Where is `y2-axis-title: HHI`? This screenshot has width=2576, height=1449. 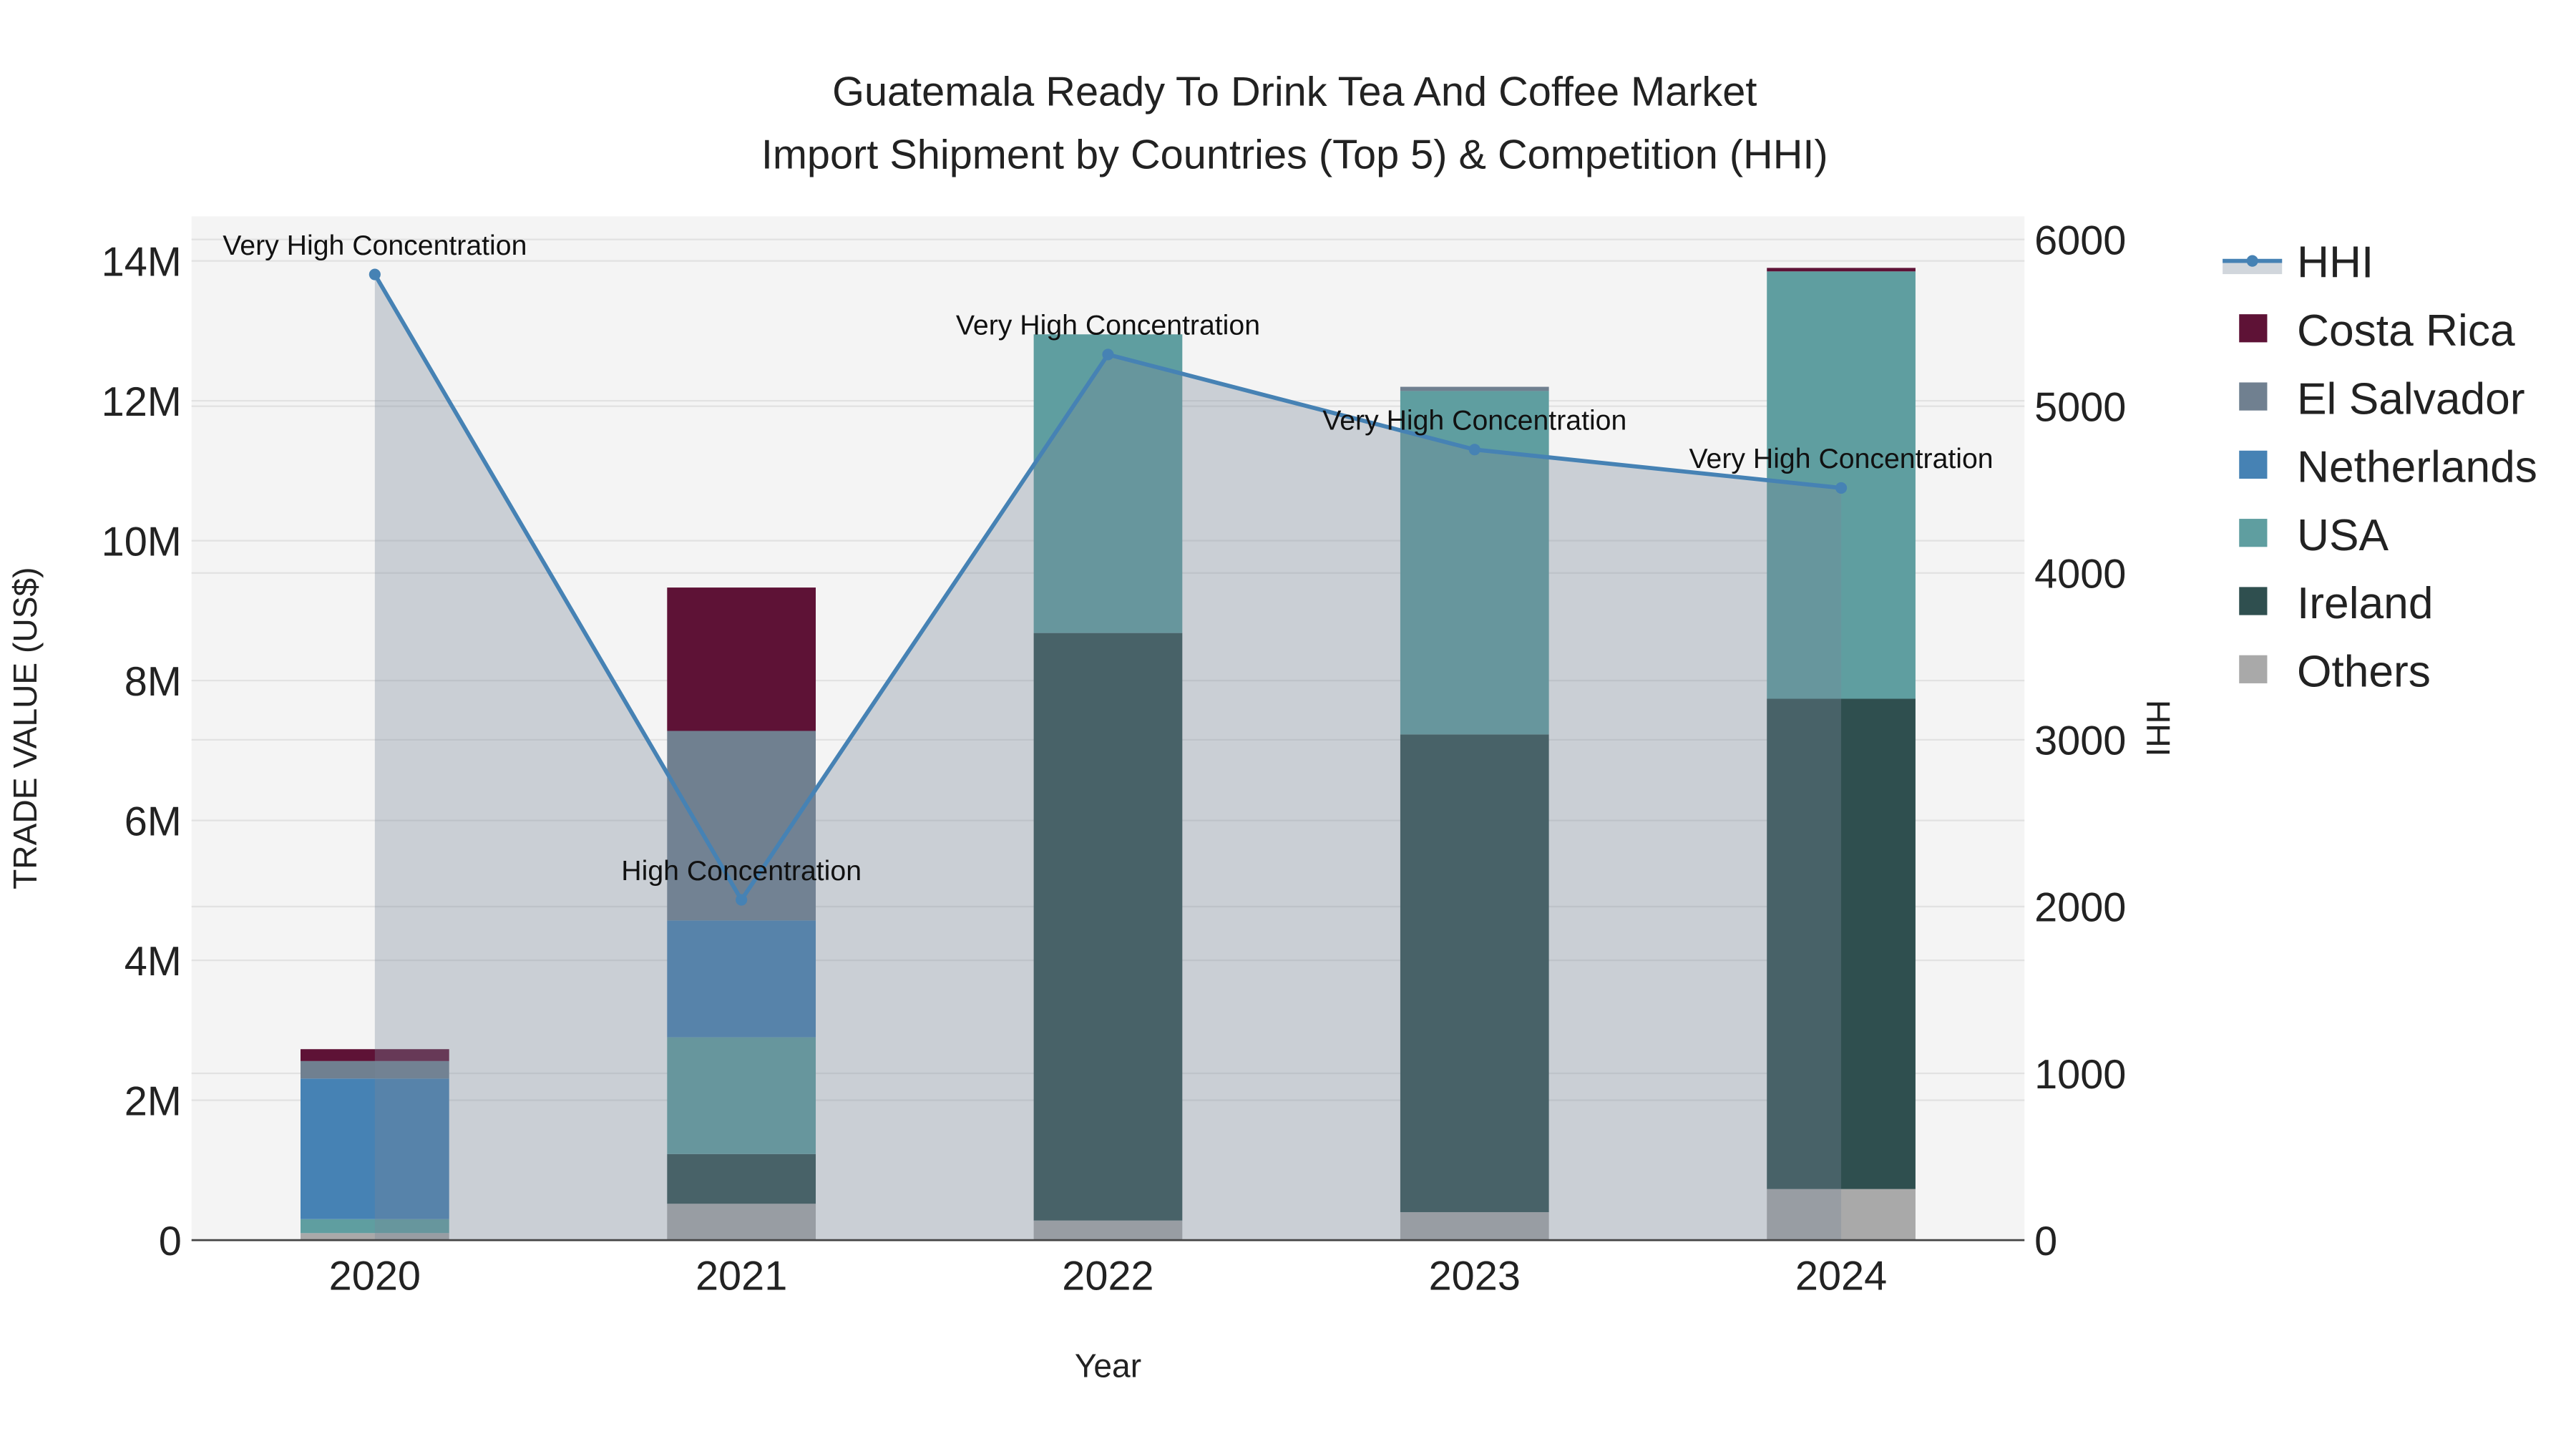
y2-axis-title: HHI is located at coordinates (2158, 728).